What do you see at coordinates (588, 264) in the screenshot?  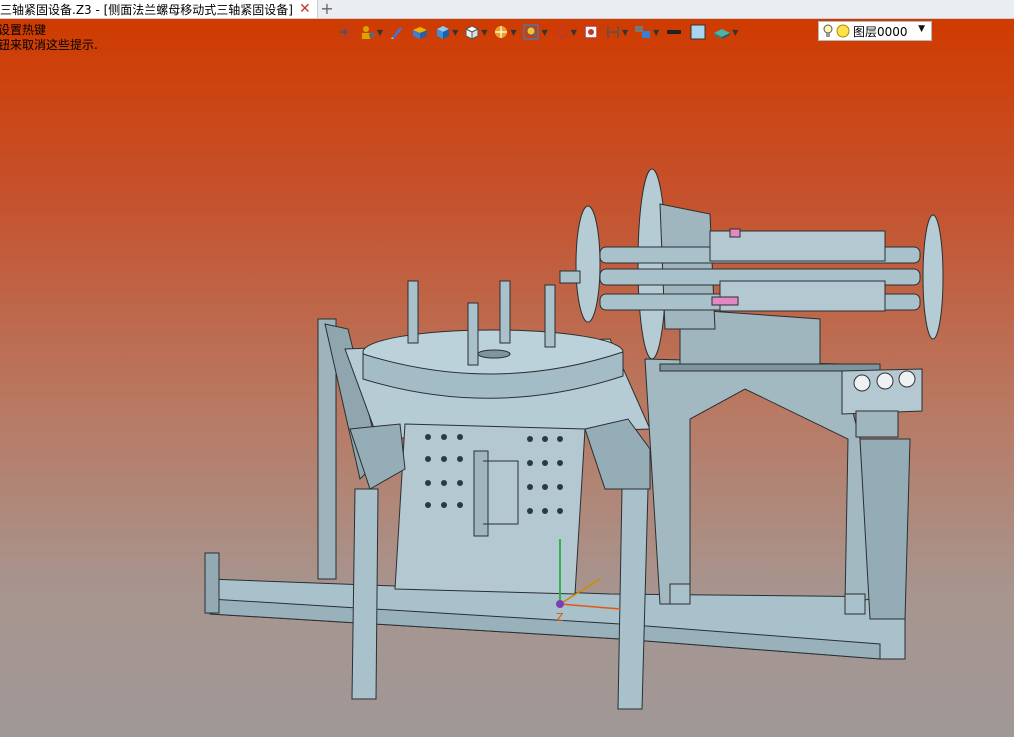 I see `flange-wheel-left` at bounding box center [588, 264].